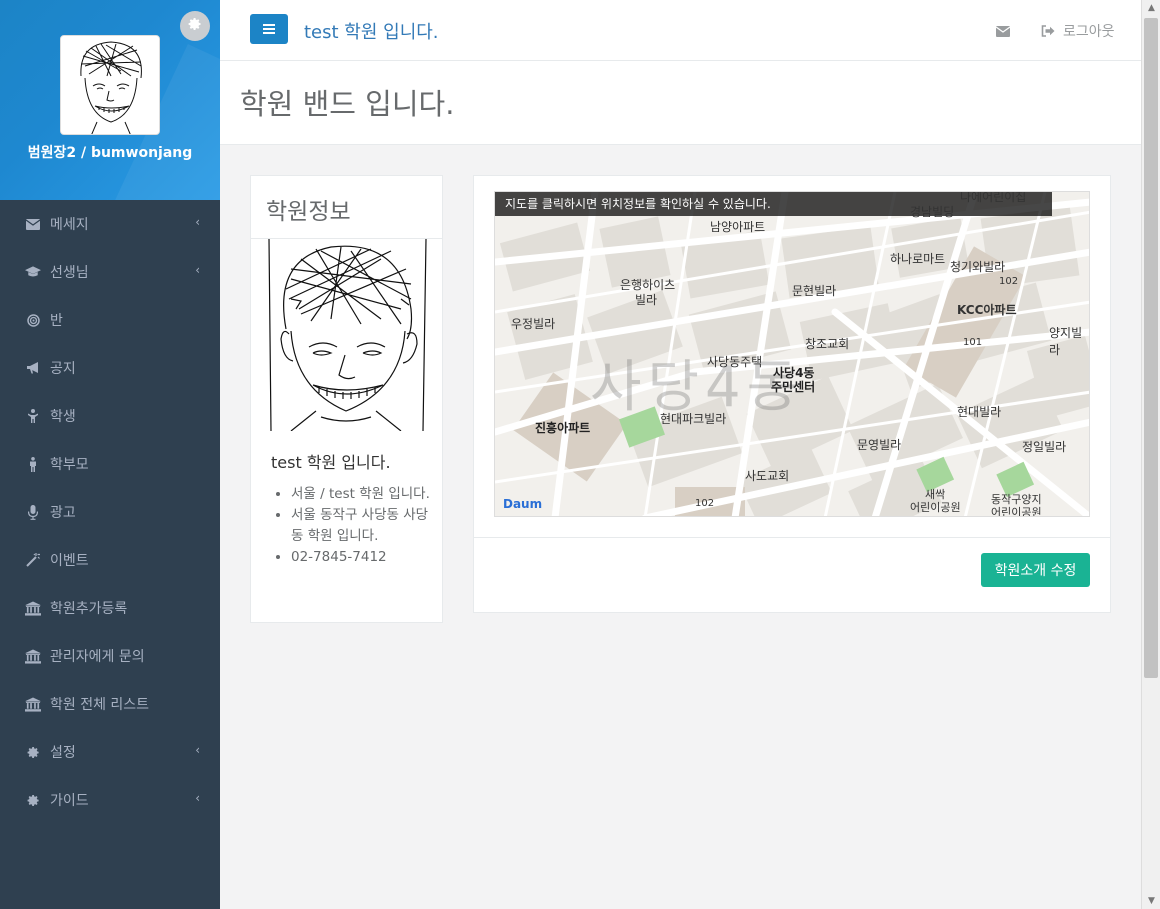  What do you see at coordinates (69, 273) in the screenshot?
I see `sidebar-item-label: 선생님` at bounding box center [69, 273].